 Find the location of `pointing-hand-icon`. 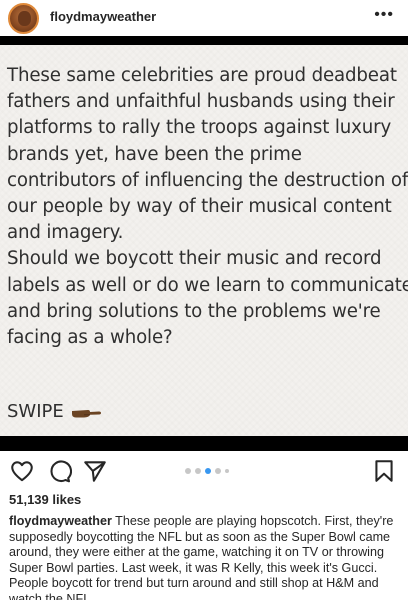

pointing-hand-icon is located at coordinates (86, 413).